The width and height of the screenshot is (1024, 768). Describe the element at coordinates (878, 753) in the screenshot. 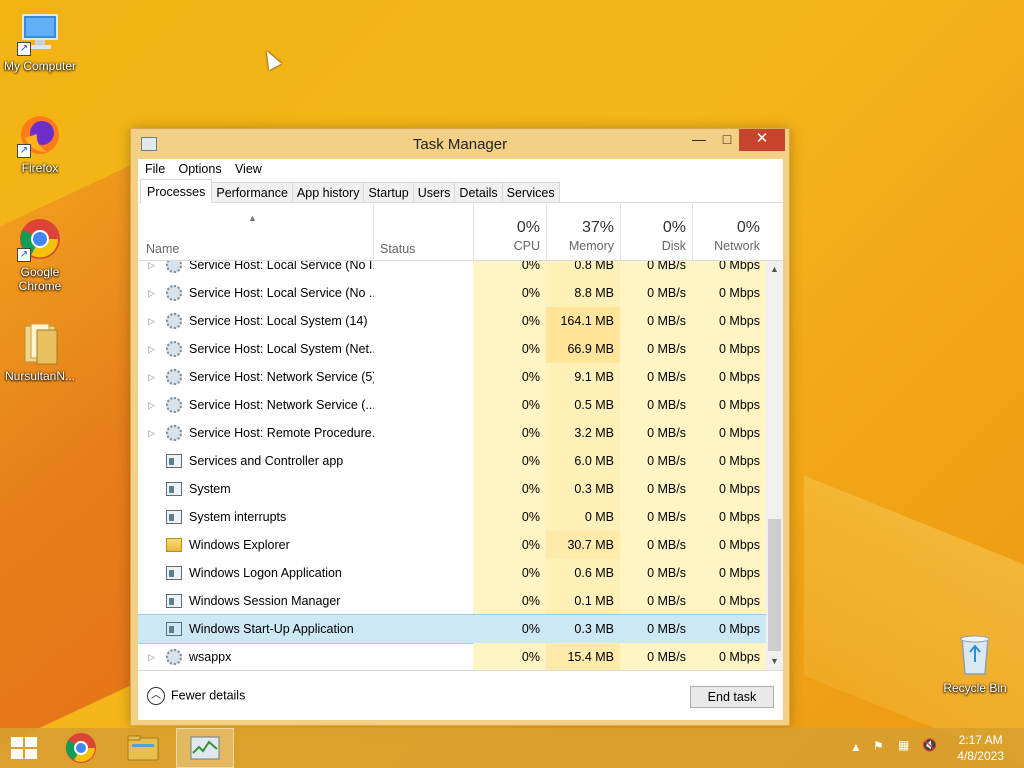

I see `action-center-flag-icon: ⚑` at that location.